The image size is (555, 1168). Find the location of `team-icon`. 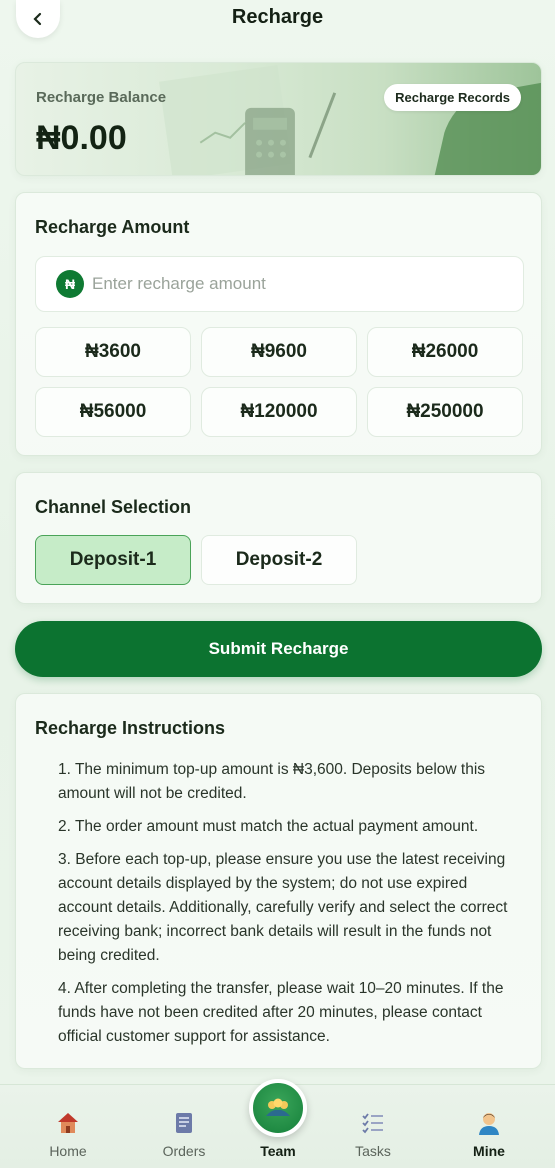

team-icon is located at coordinates (278, 1108).